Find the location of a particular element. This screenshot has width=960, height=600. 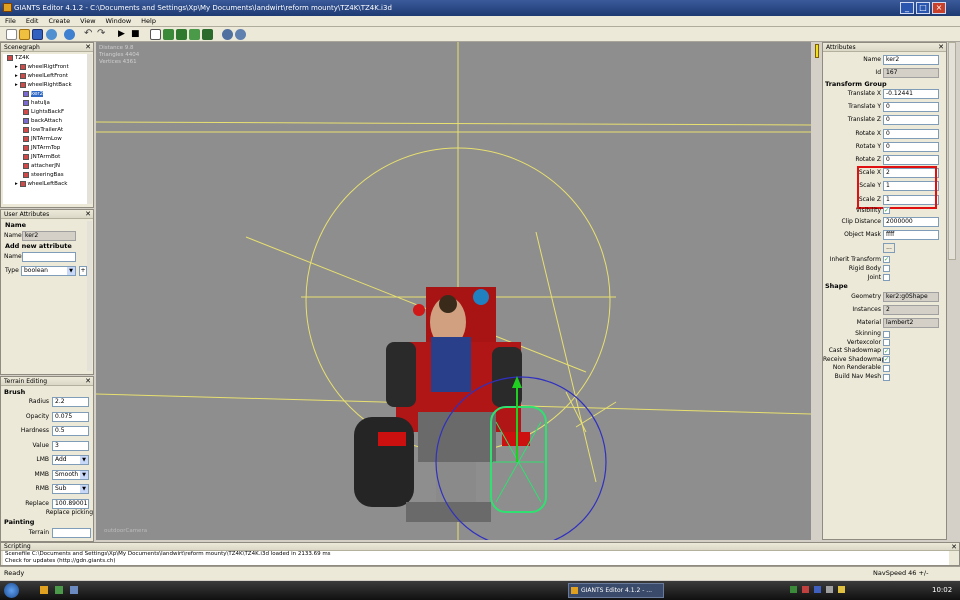

stop-icon: ■ is located at coordinates (136, 34).